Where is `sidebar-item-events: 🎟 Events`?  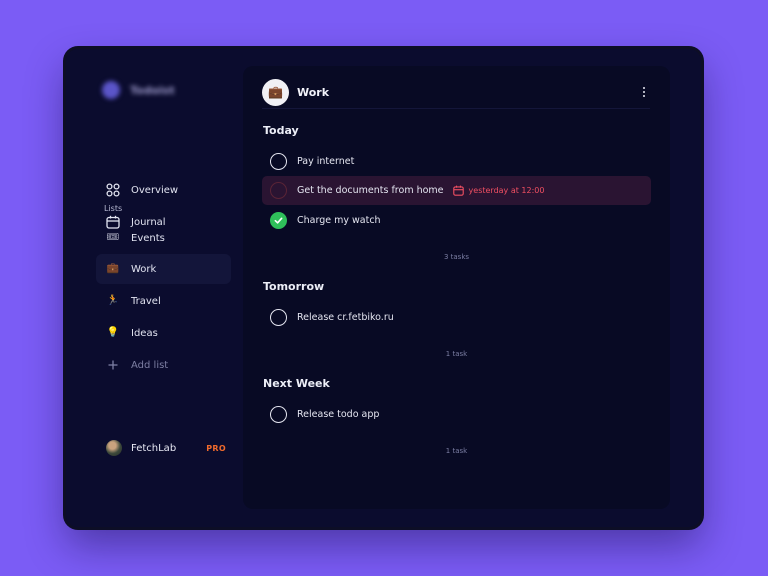
sidebar-item-events: 🎟 Events is located at coordinates (163, 238).